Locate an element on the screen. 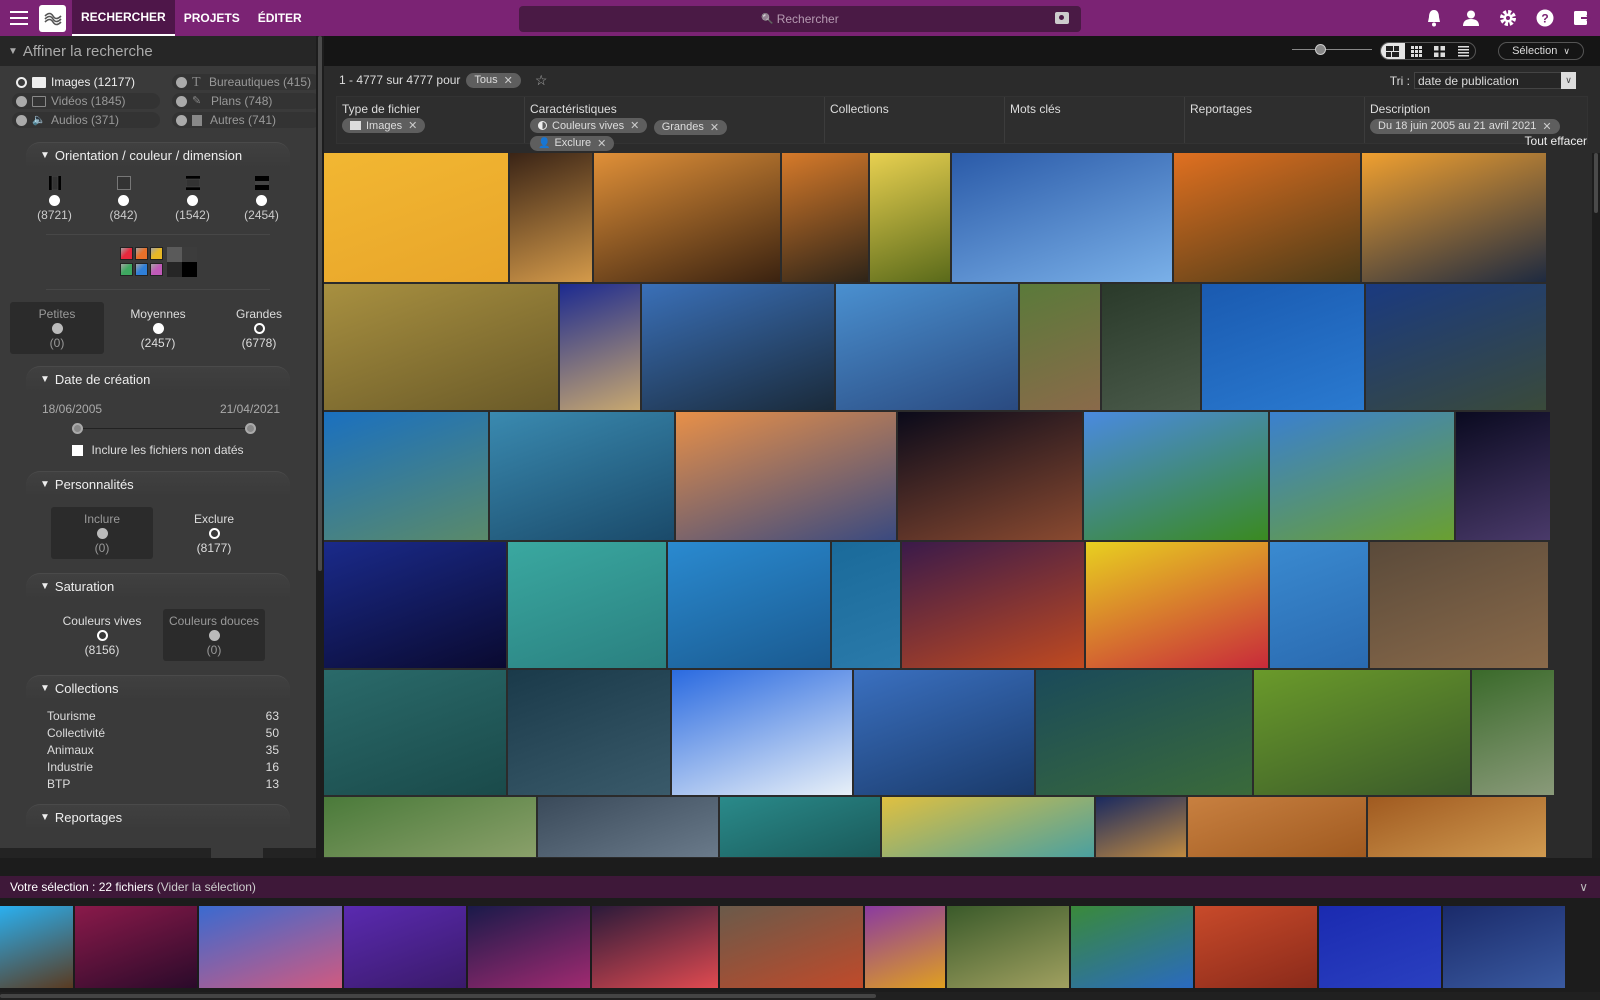 The width and height of the screenshot is (1600, 1000). user-icon is located at coordinates (1471, 18).